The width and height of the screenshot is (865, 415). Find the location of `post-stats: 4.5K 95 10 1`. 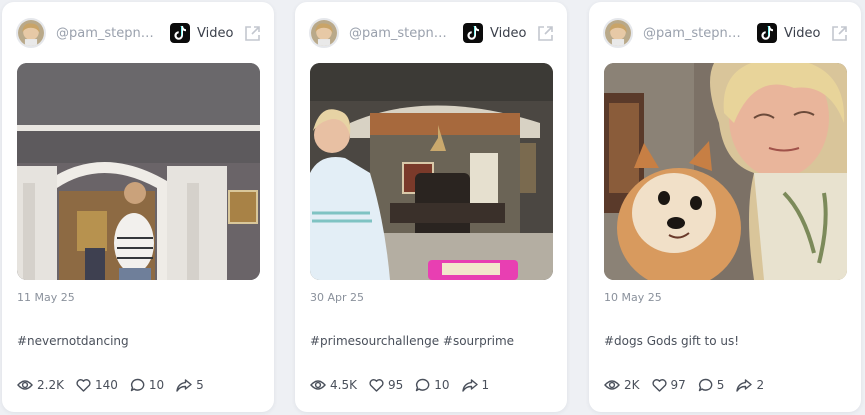

post-stats: 4.5K 95 10 1 is located at coordinates (405, 385).